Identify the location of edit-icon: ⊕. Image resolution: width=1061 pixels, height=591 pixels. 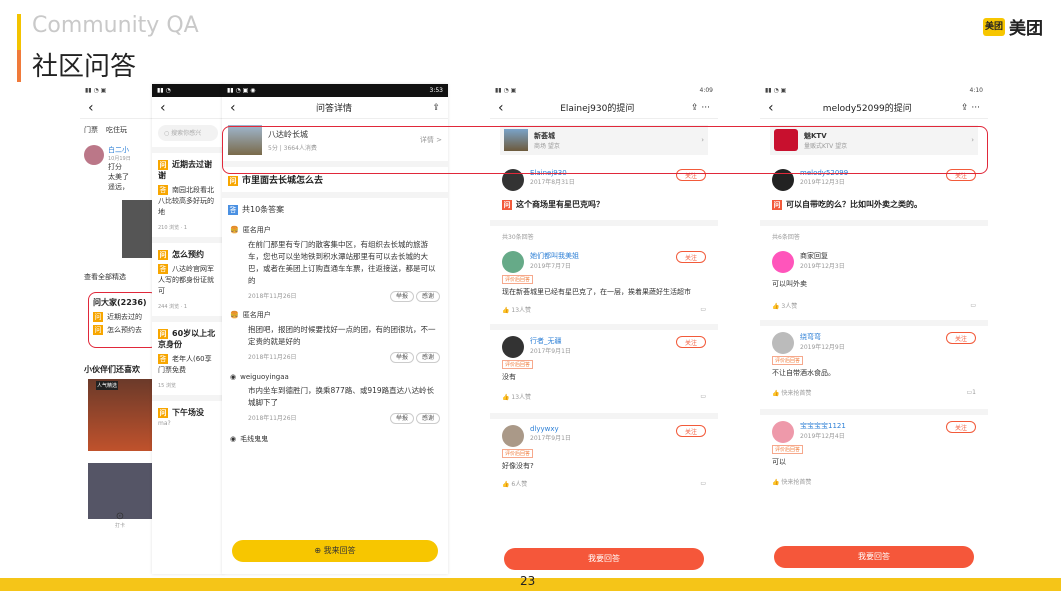
(318, 550).